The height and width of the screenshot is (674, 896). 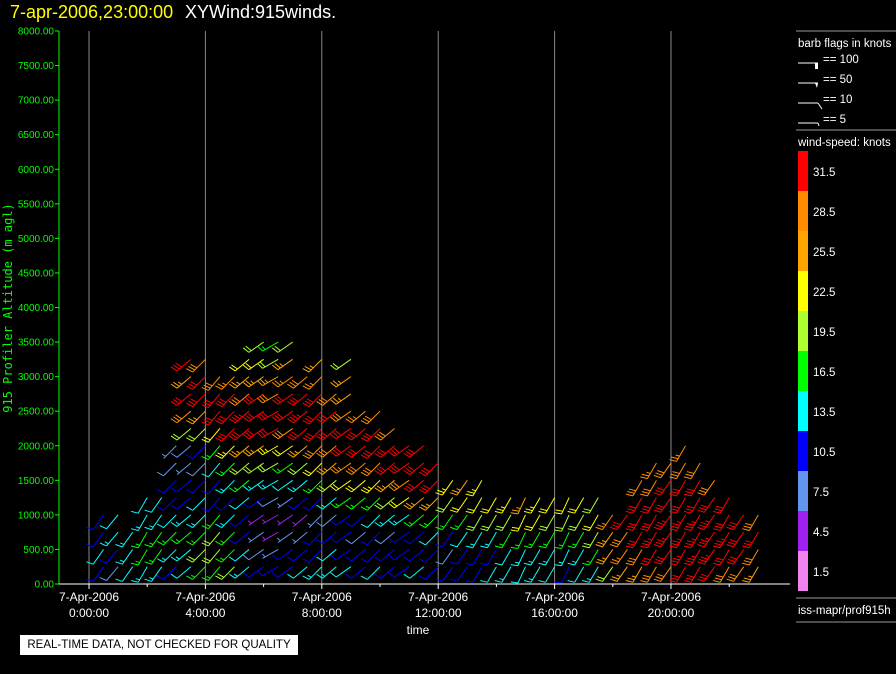 What do you see at coordinates (36, 308) in the screenshot?
I see `y-tick-label: 4000.00` at bounding box center [36, 308].